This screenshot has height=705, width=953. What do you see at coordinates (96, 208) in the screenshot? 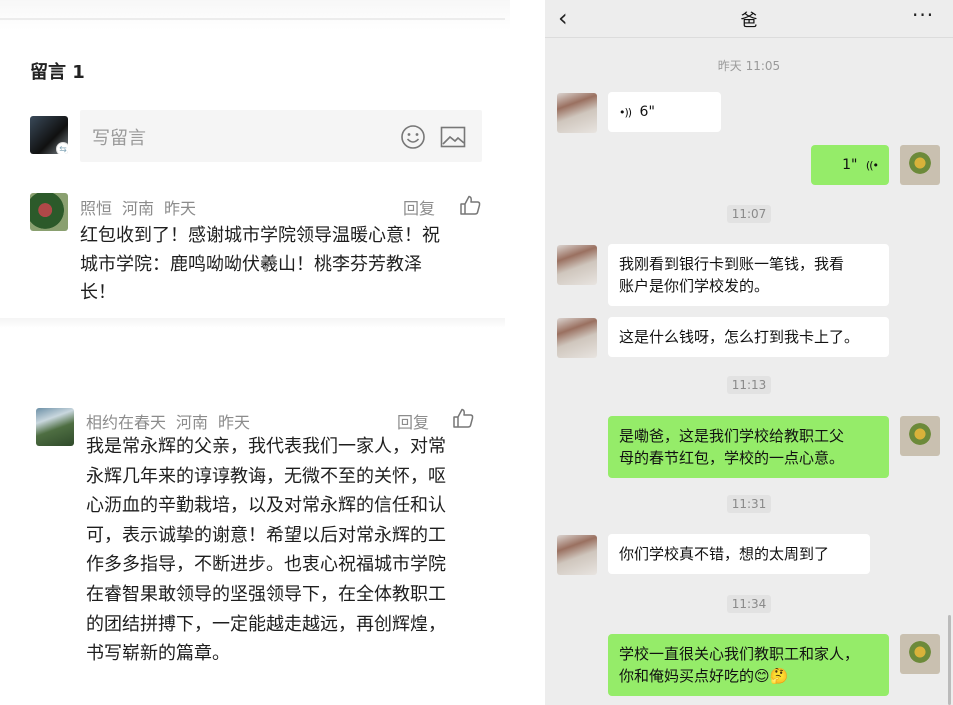
I see `commenter-name: 照恒` at bounding box center [96, 208].